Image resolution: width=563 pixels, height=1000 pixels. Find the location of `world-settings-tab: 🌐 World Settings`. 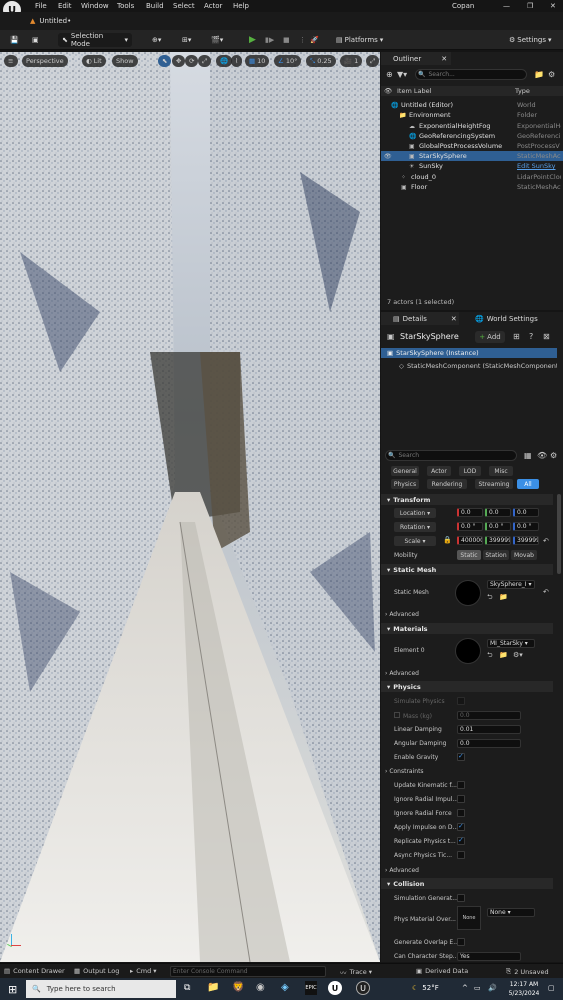

world-settings-tab: 🌐 World Settings is located at coordinates (508, 318).